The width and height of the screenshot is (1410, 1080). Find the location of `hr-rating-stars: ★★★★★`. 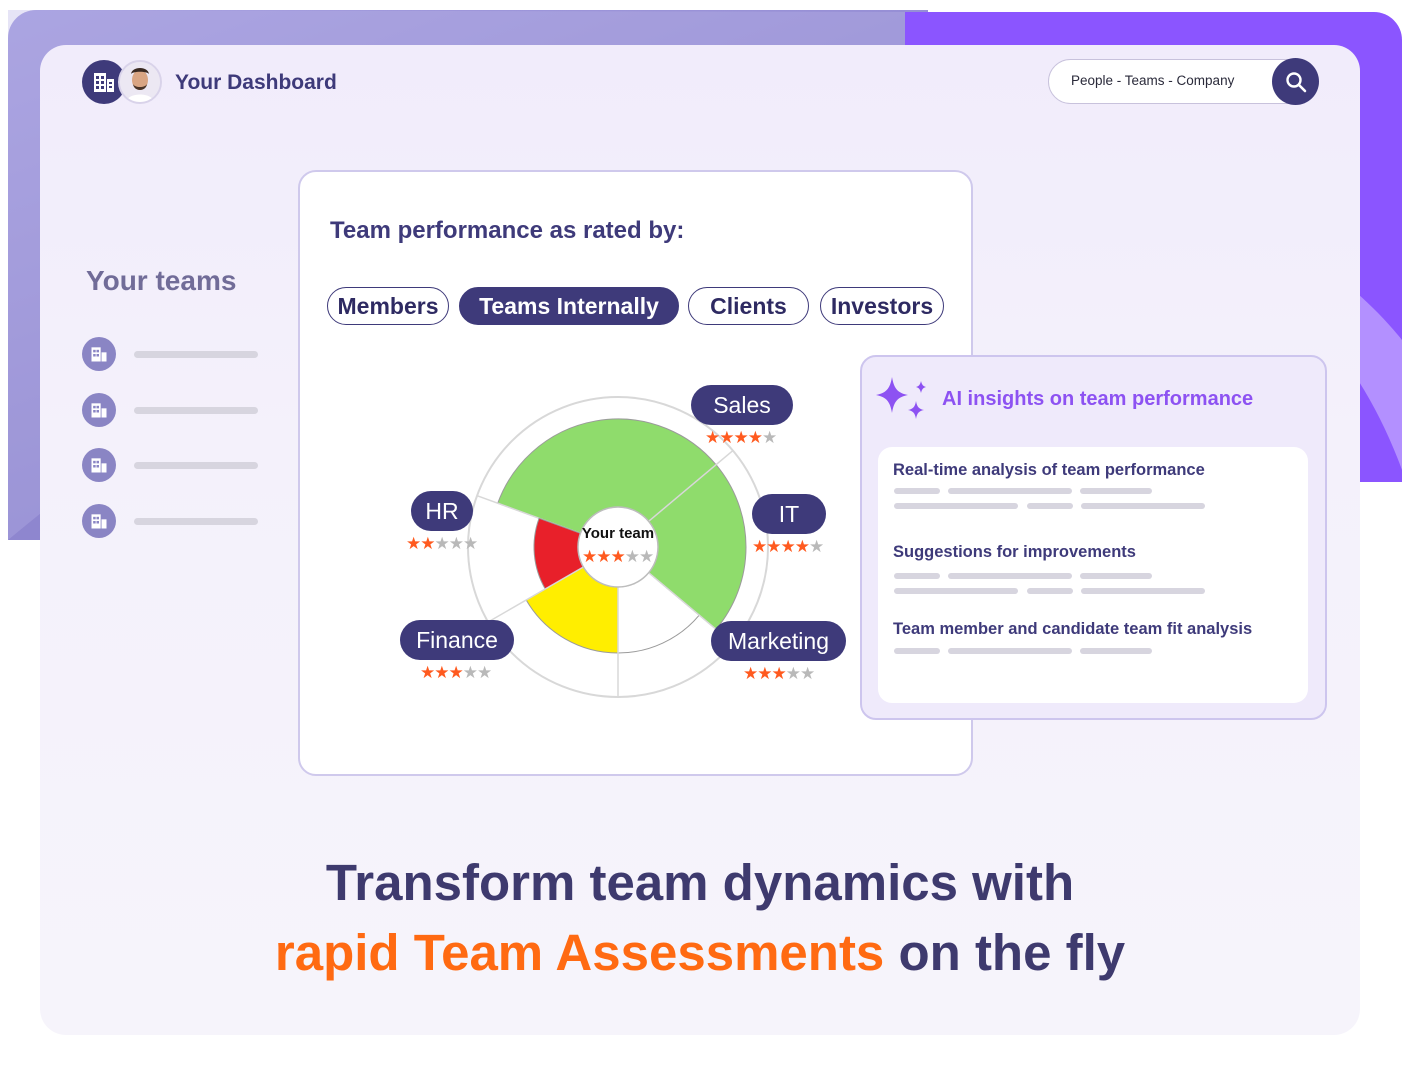

hr-rating-stars: ★★★★★ is located at coordinates (442, 543).